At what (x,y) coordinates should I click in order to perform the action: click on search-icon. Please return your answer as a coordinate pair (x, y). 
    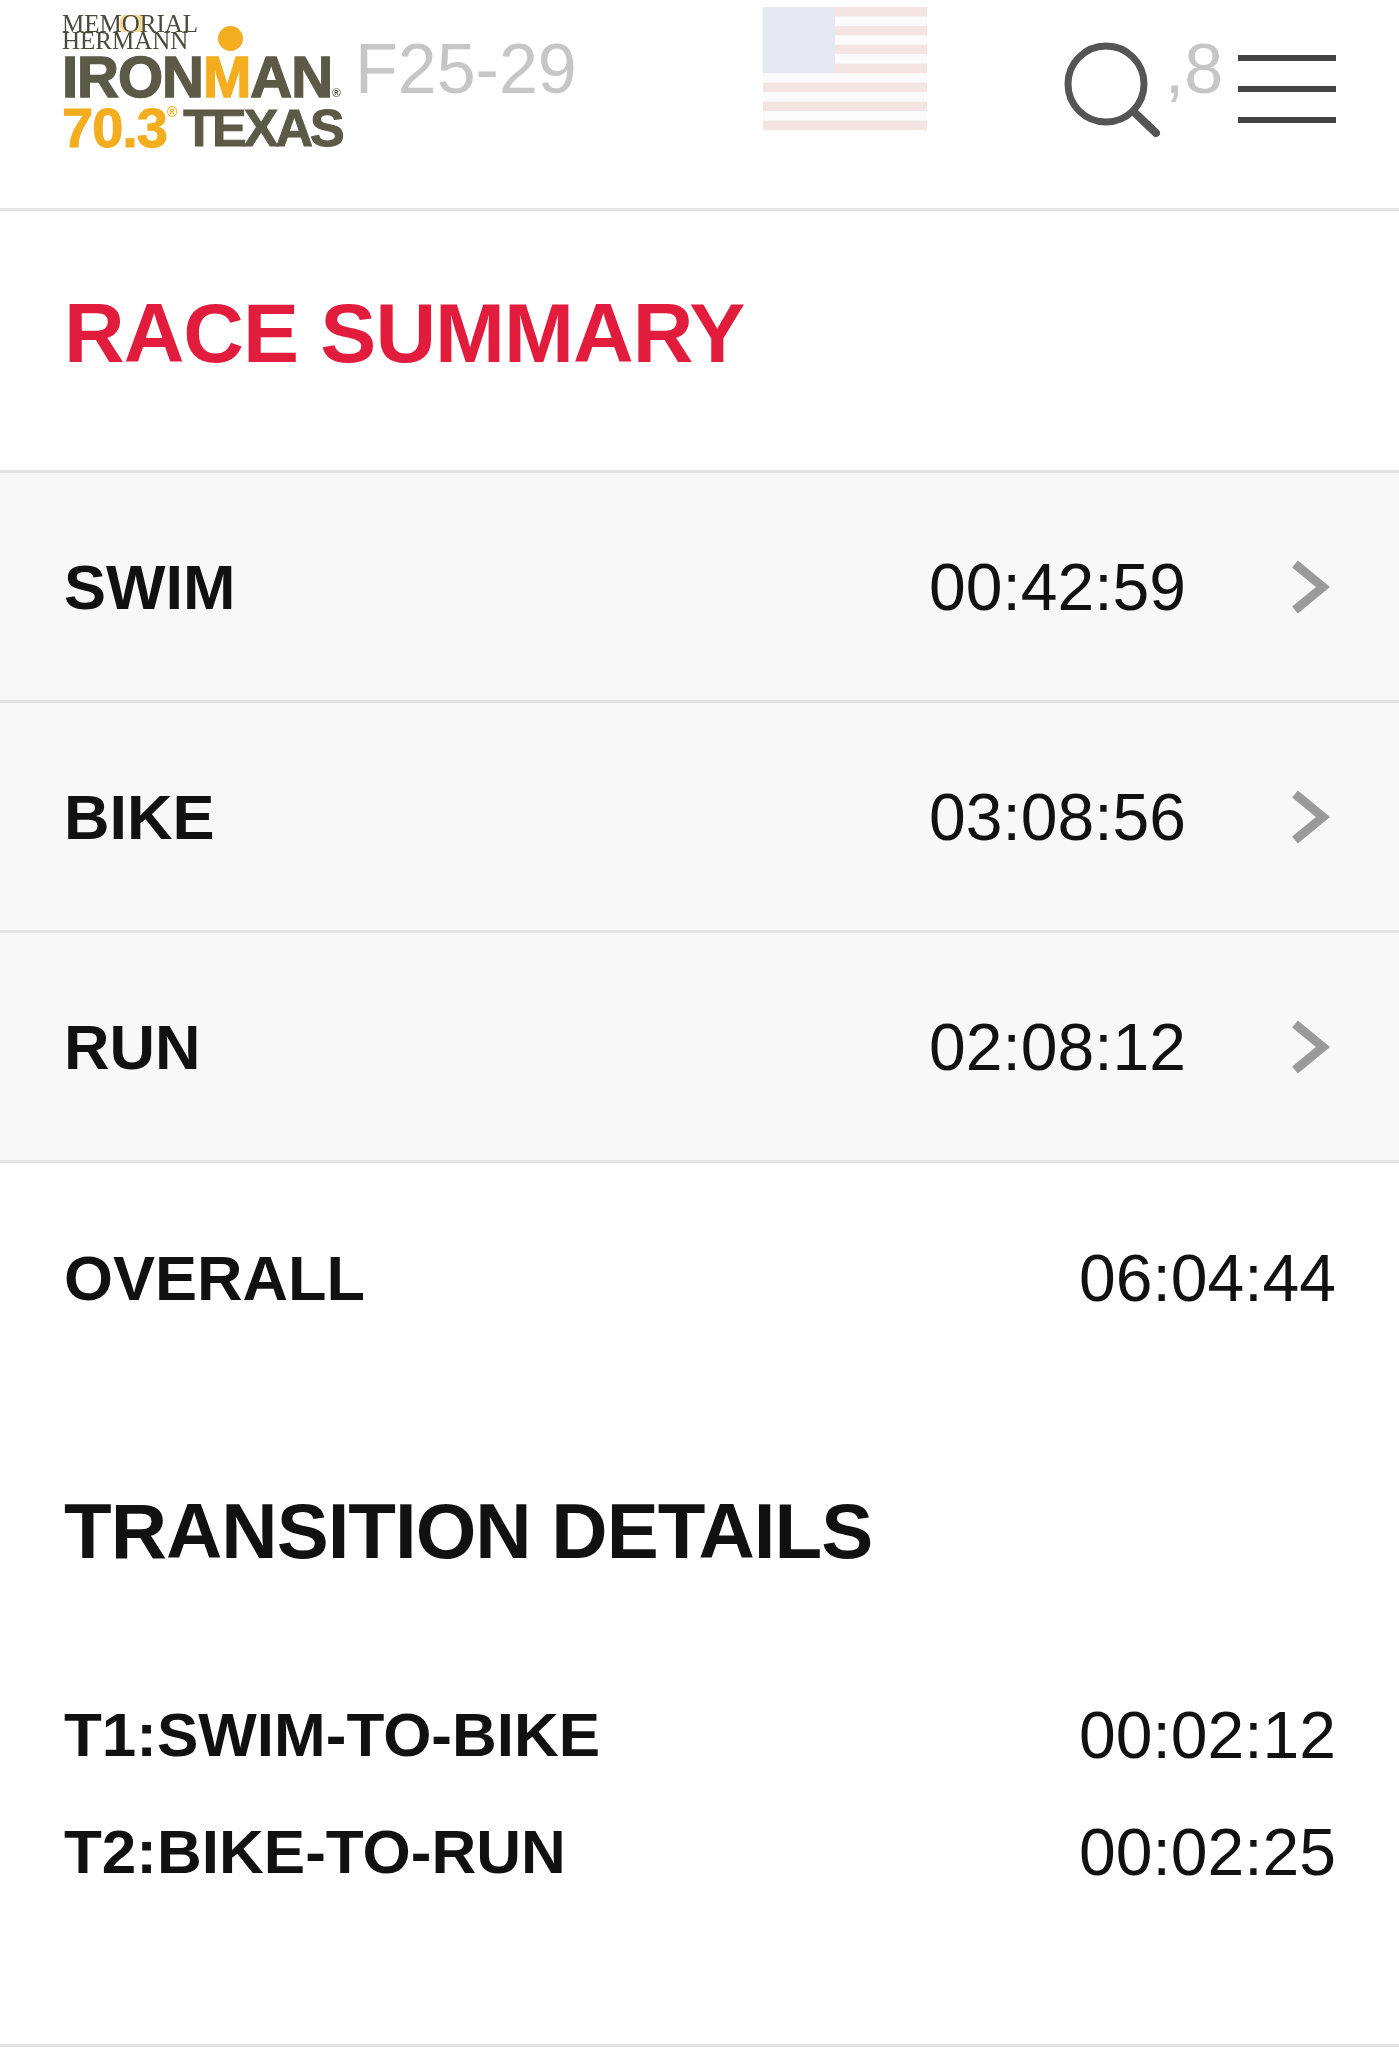
    Looking at the image, I should click on (1112, 90).